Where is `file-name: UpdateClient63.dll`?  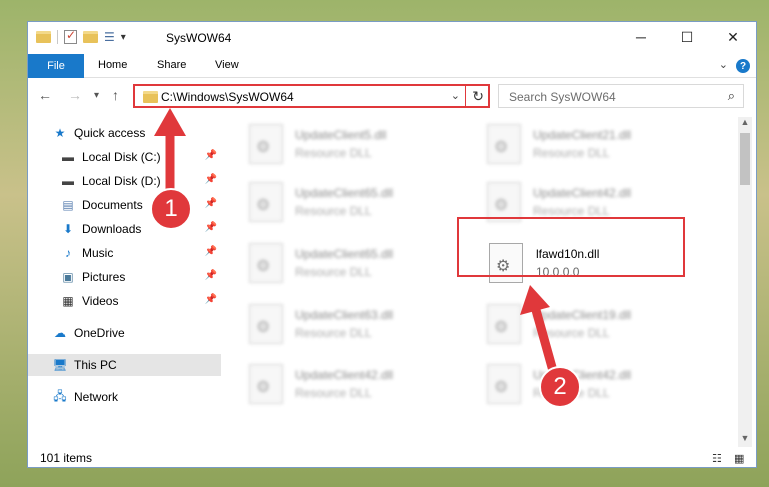 file-name: UpdateClient63.dll is located at coordinates (344, 315).